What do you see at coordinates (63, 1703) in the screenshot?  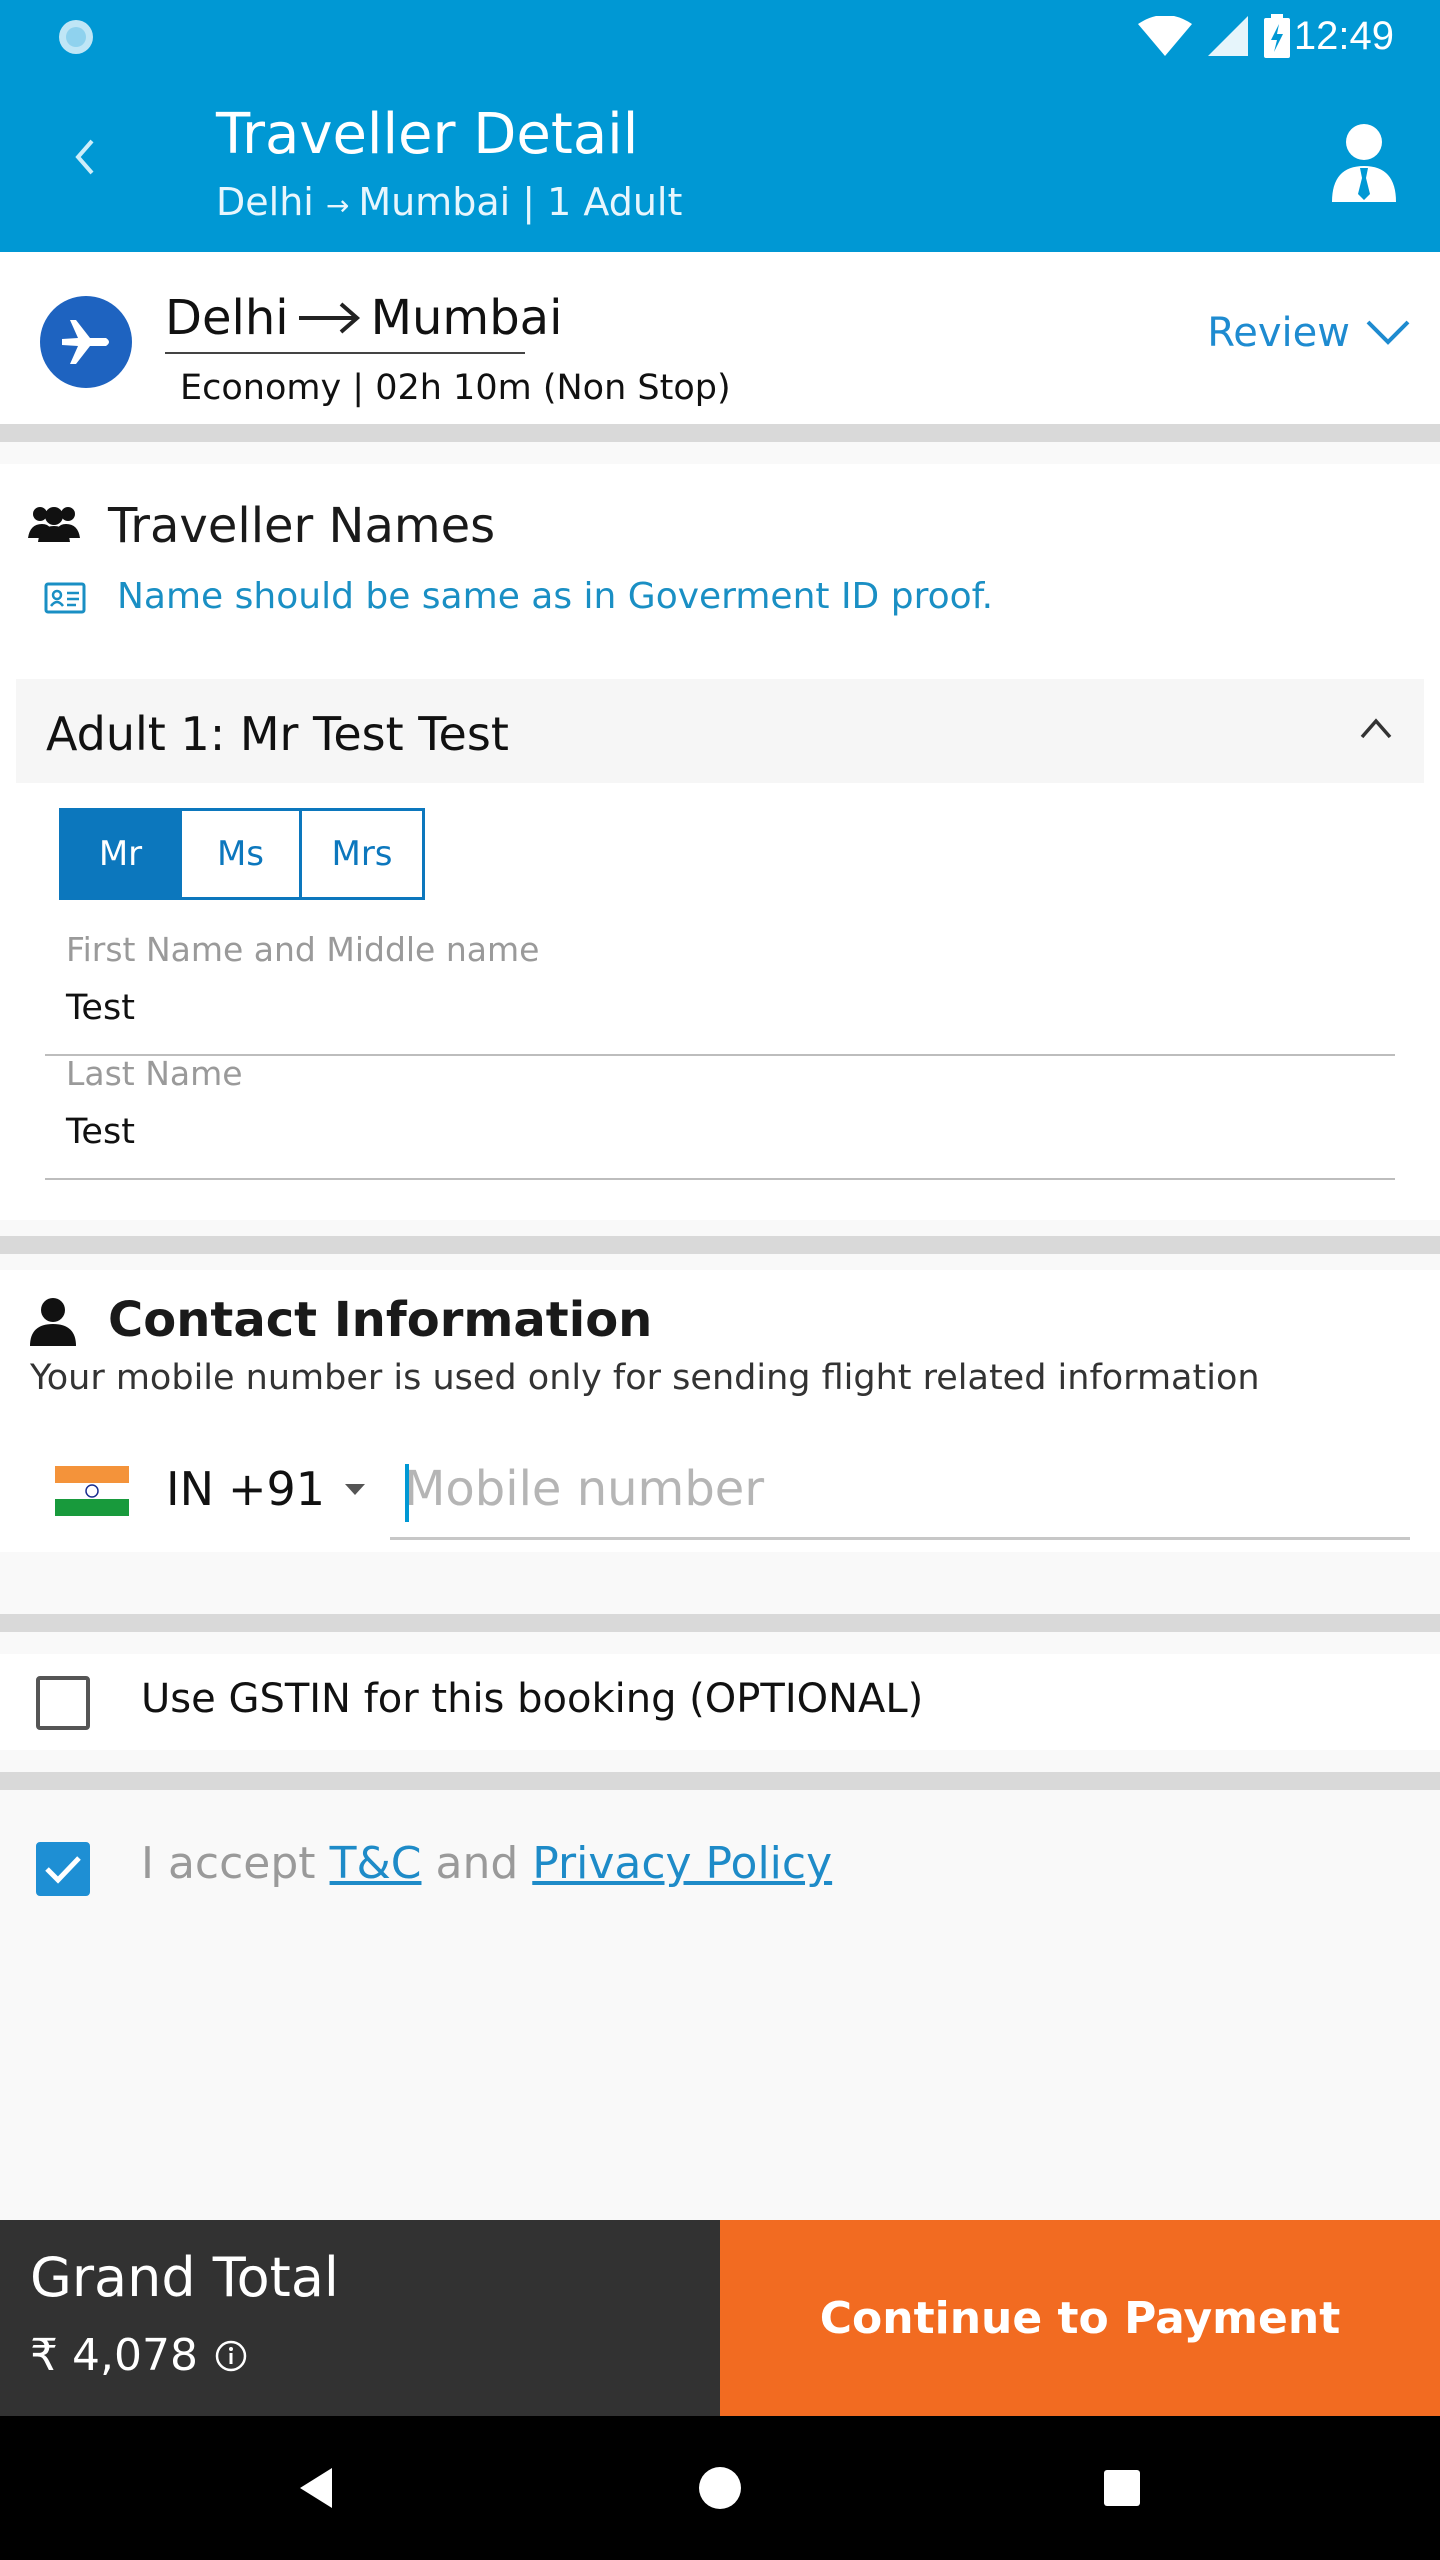 I see `gstin-checkbox` at bounding box center [63, 1703].